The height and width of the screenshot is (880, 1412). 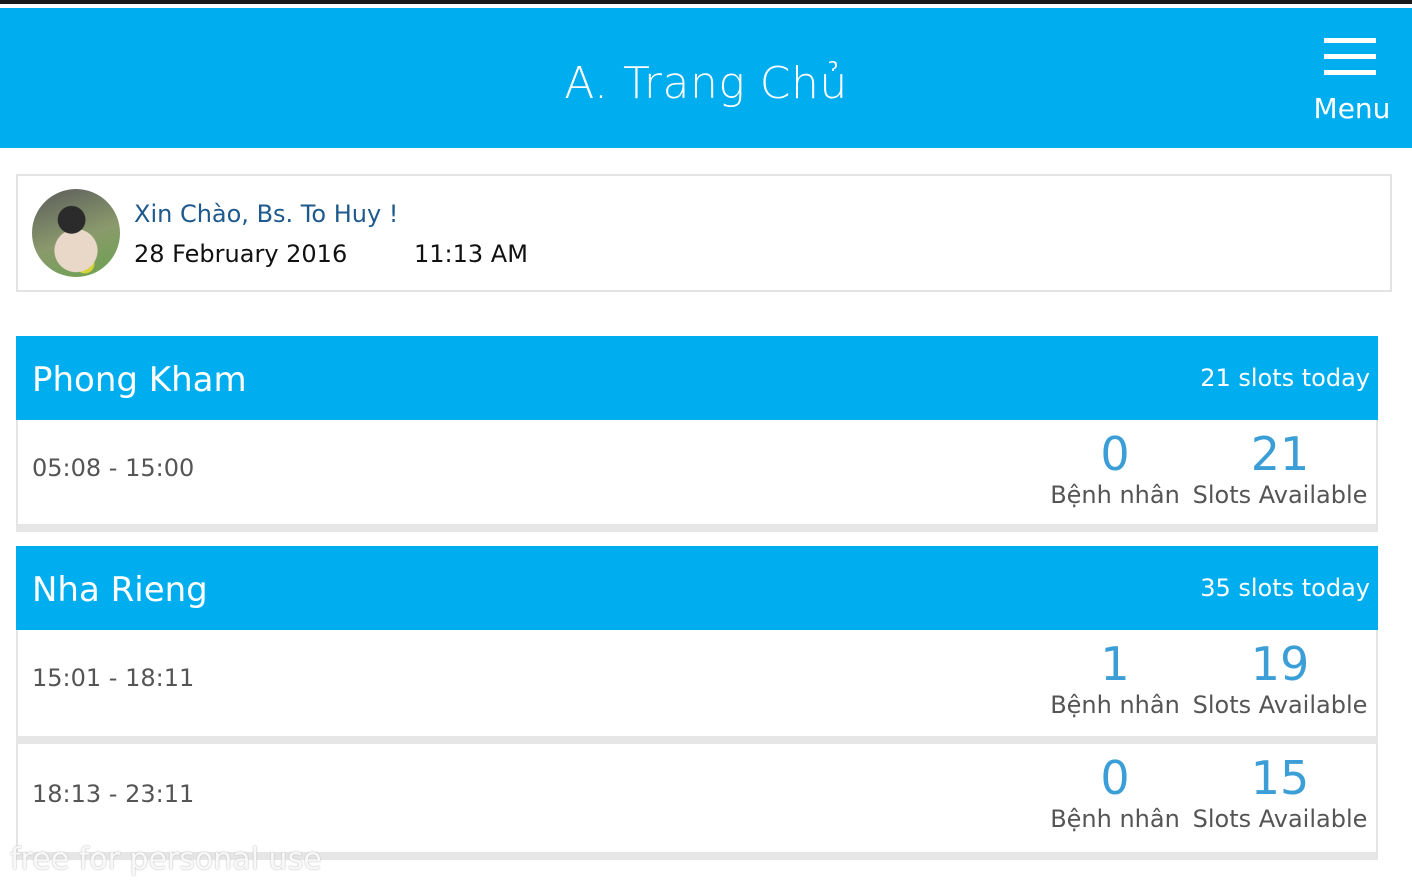 I want to click on greeting-name: Xin Chào, Bs. To Huy !, so click(x=266, y=214).